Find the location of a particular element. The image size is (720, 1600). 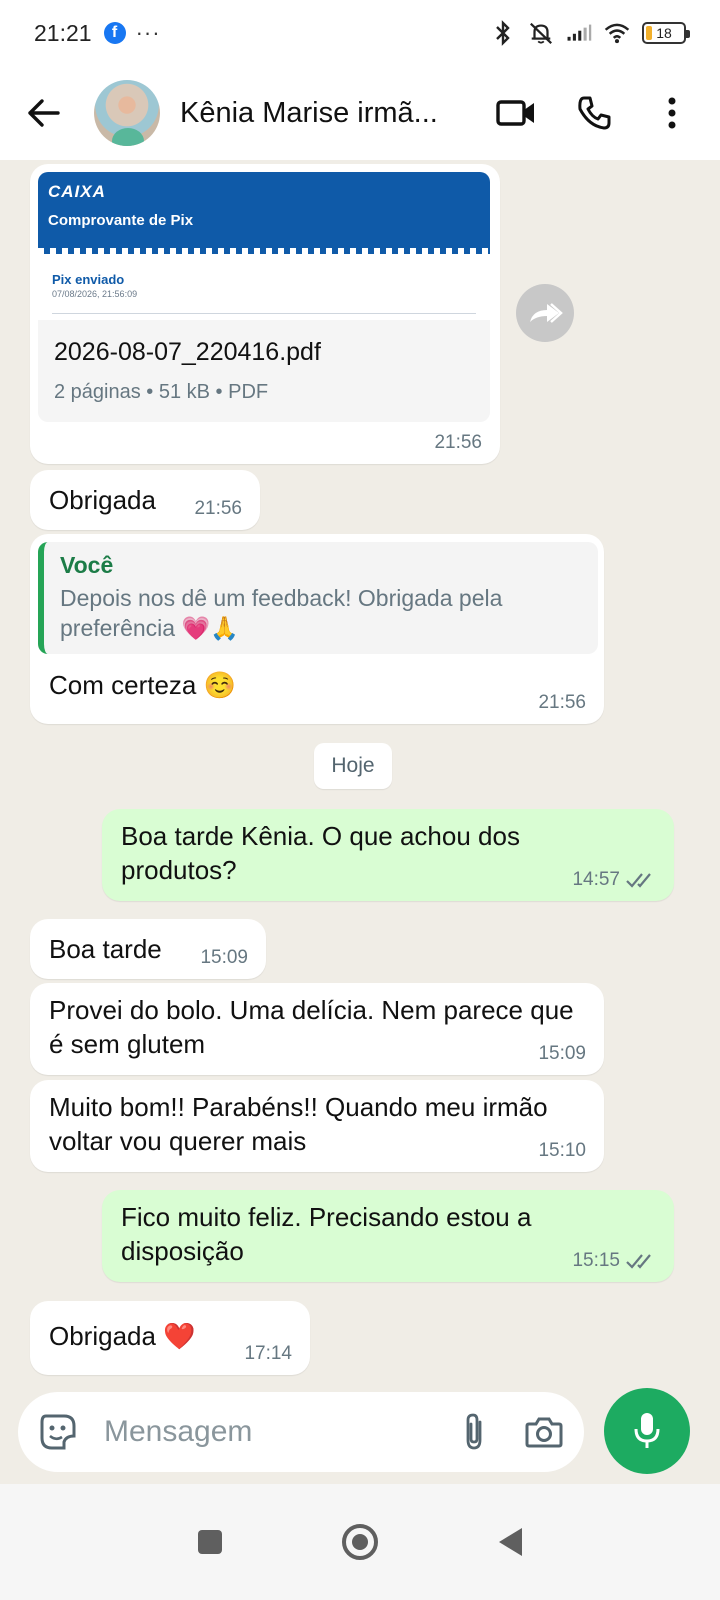

message-text: Boa tarde is located at coordinates (105, 949).